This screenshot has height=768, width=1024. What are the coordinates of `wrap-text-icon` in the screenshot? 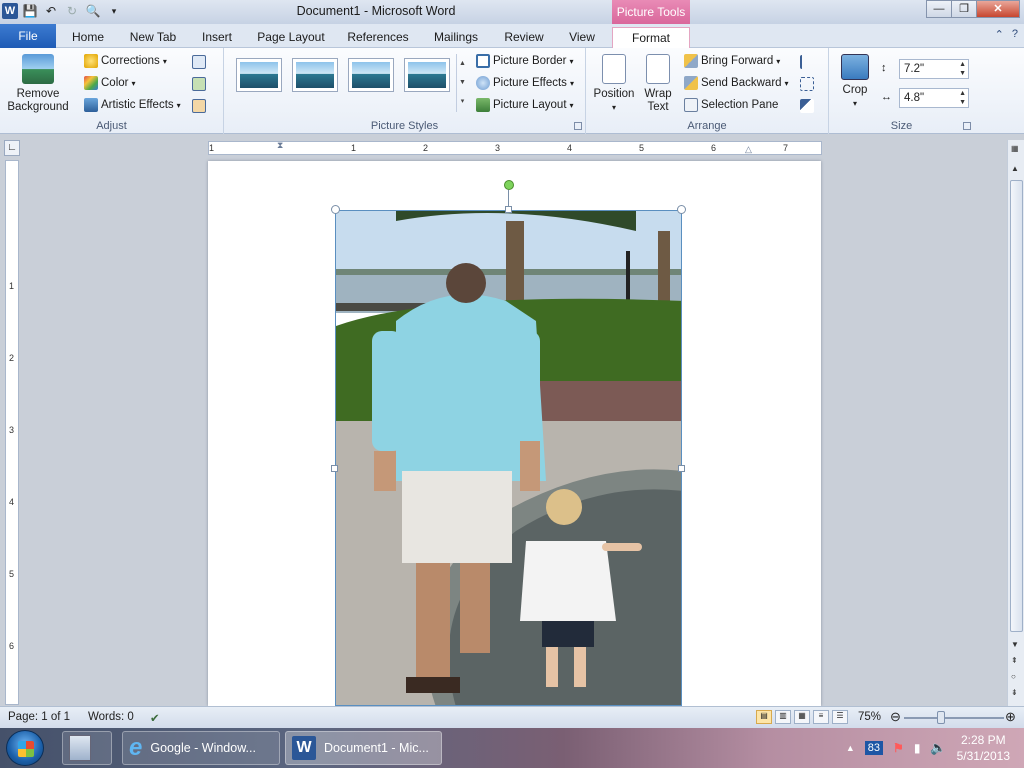 It's located at (658, 69).